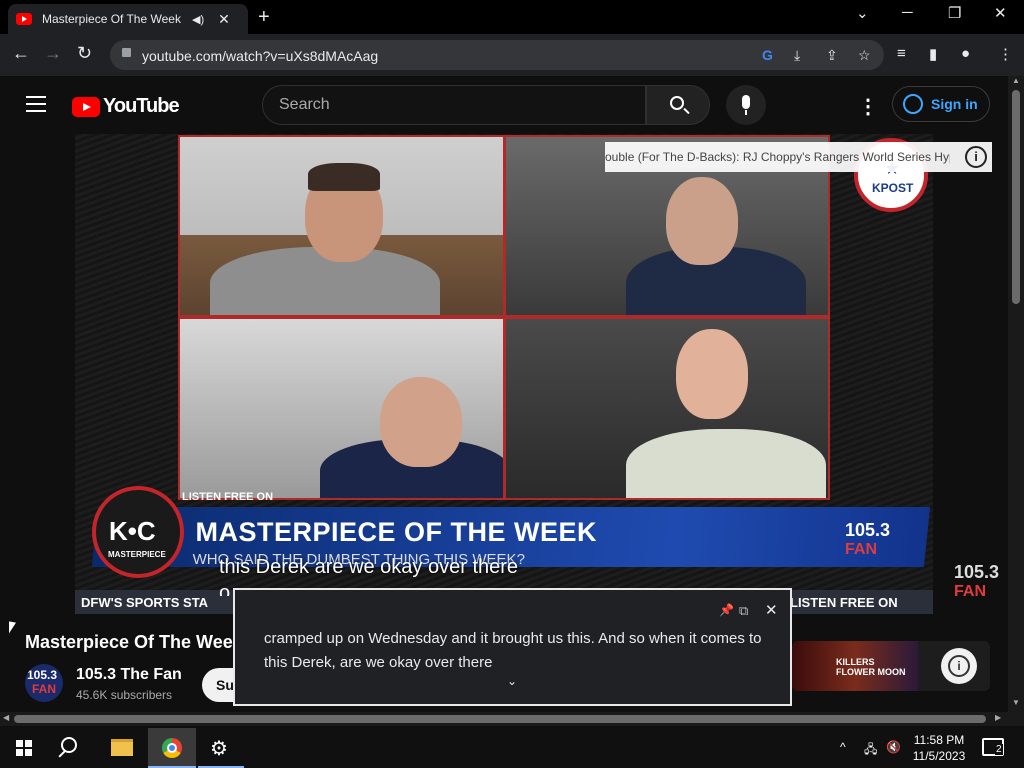 The width and height of the screenshot is (1024, 768). Describe the element at coordinates (500, 719) in the screenshot. I see `horizontal-scroll-thumb` at that location.